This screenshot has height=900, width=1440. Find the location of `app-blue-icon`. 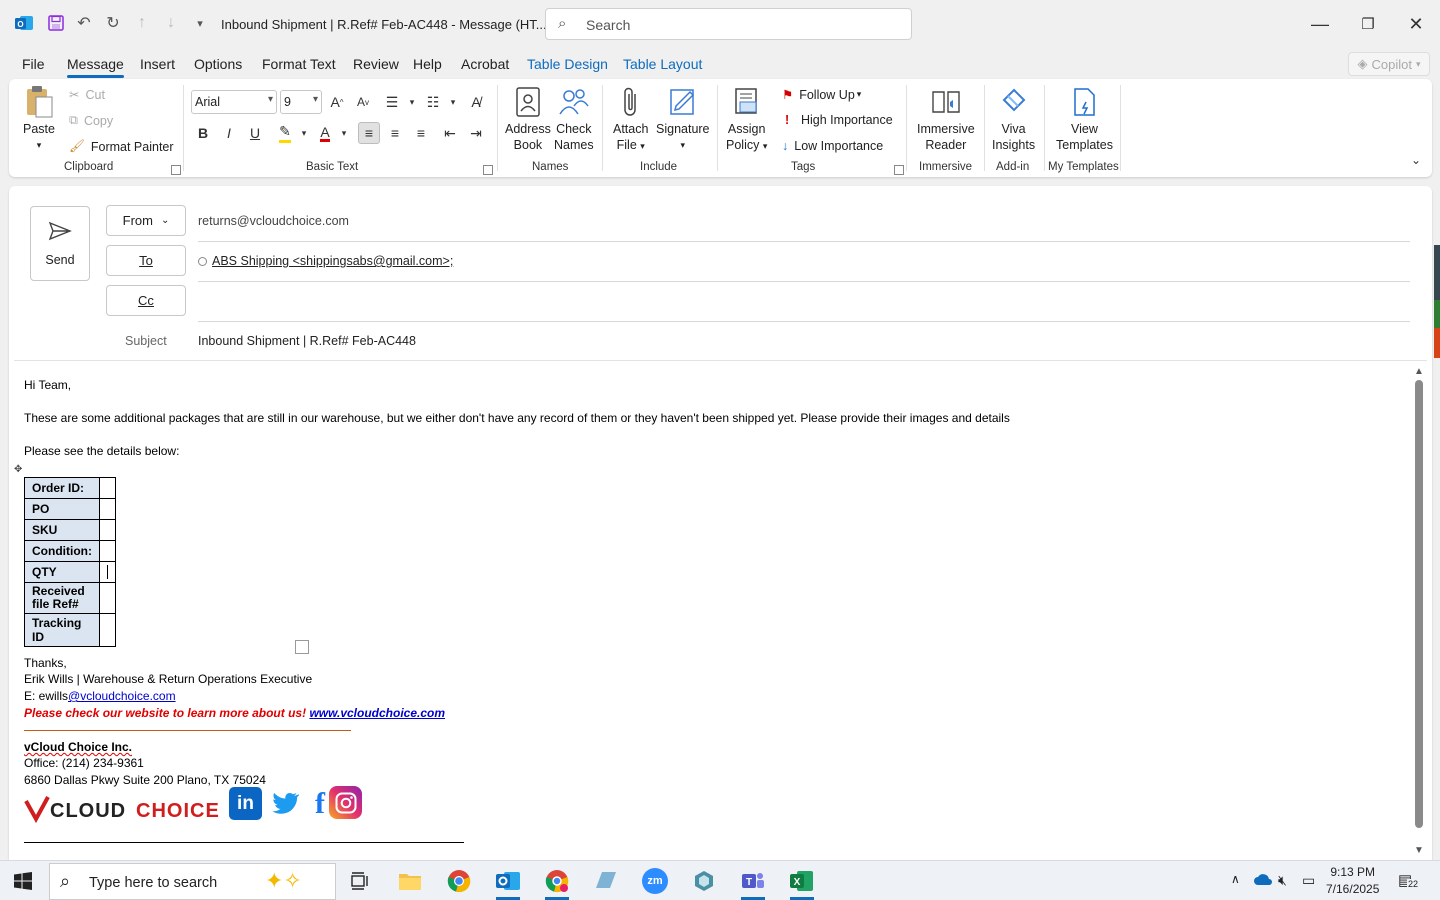

app-blue-icon is located at coordinates (606, 881).